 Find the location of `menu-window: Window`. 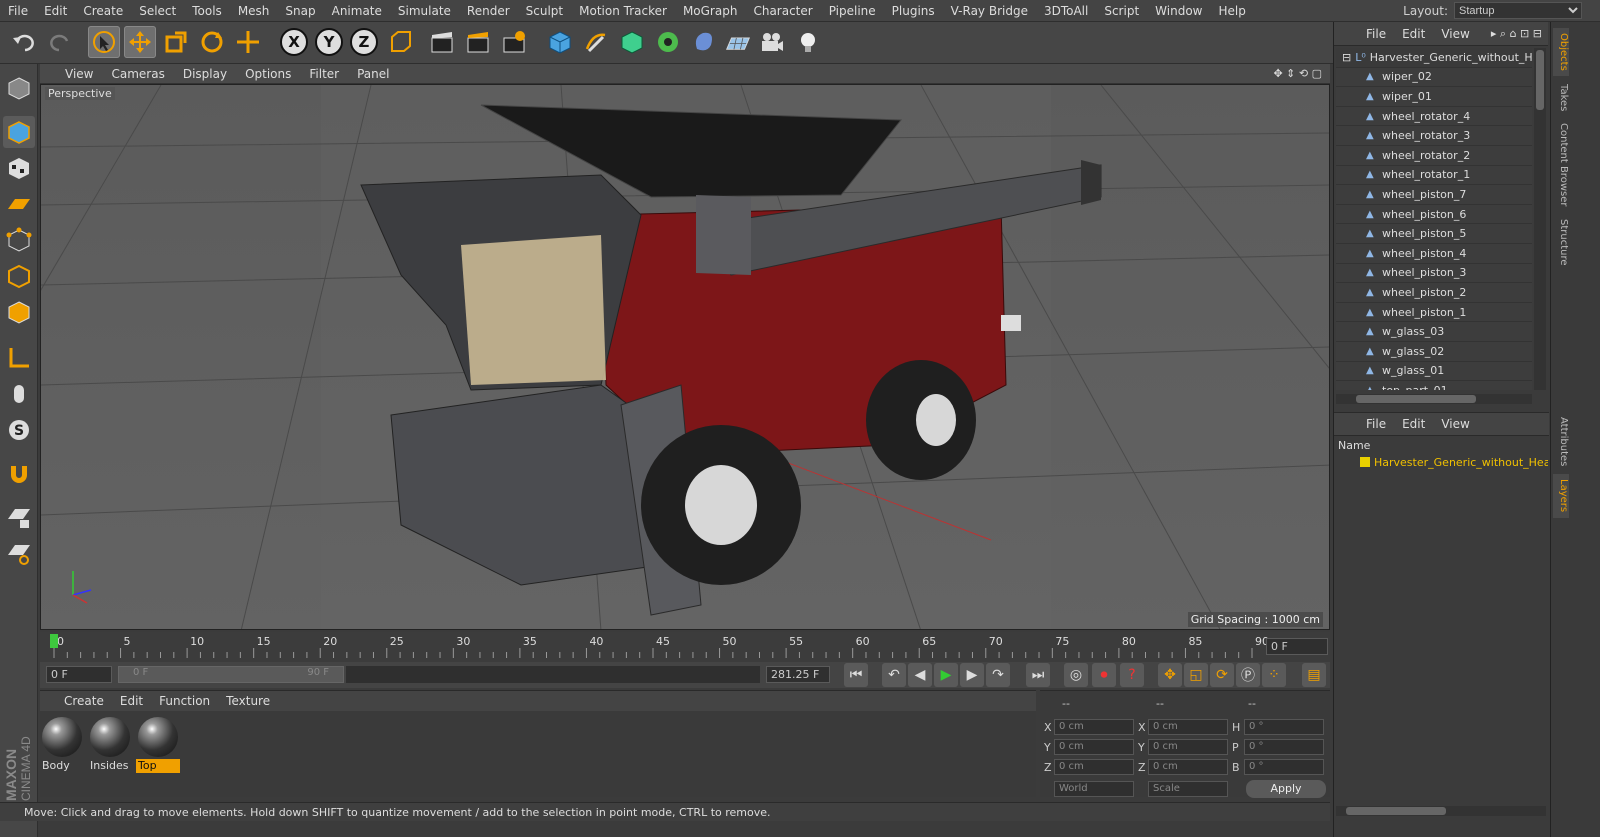

menu-window: Window is located at coordinates (1178, 11).